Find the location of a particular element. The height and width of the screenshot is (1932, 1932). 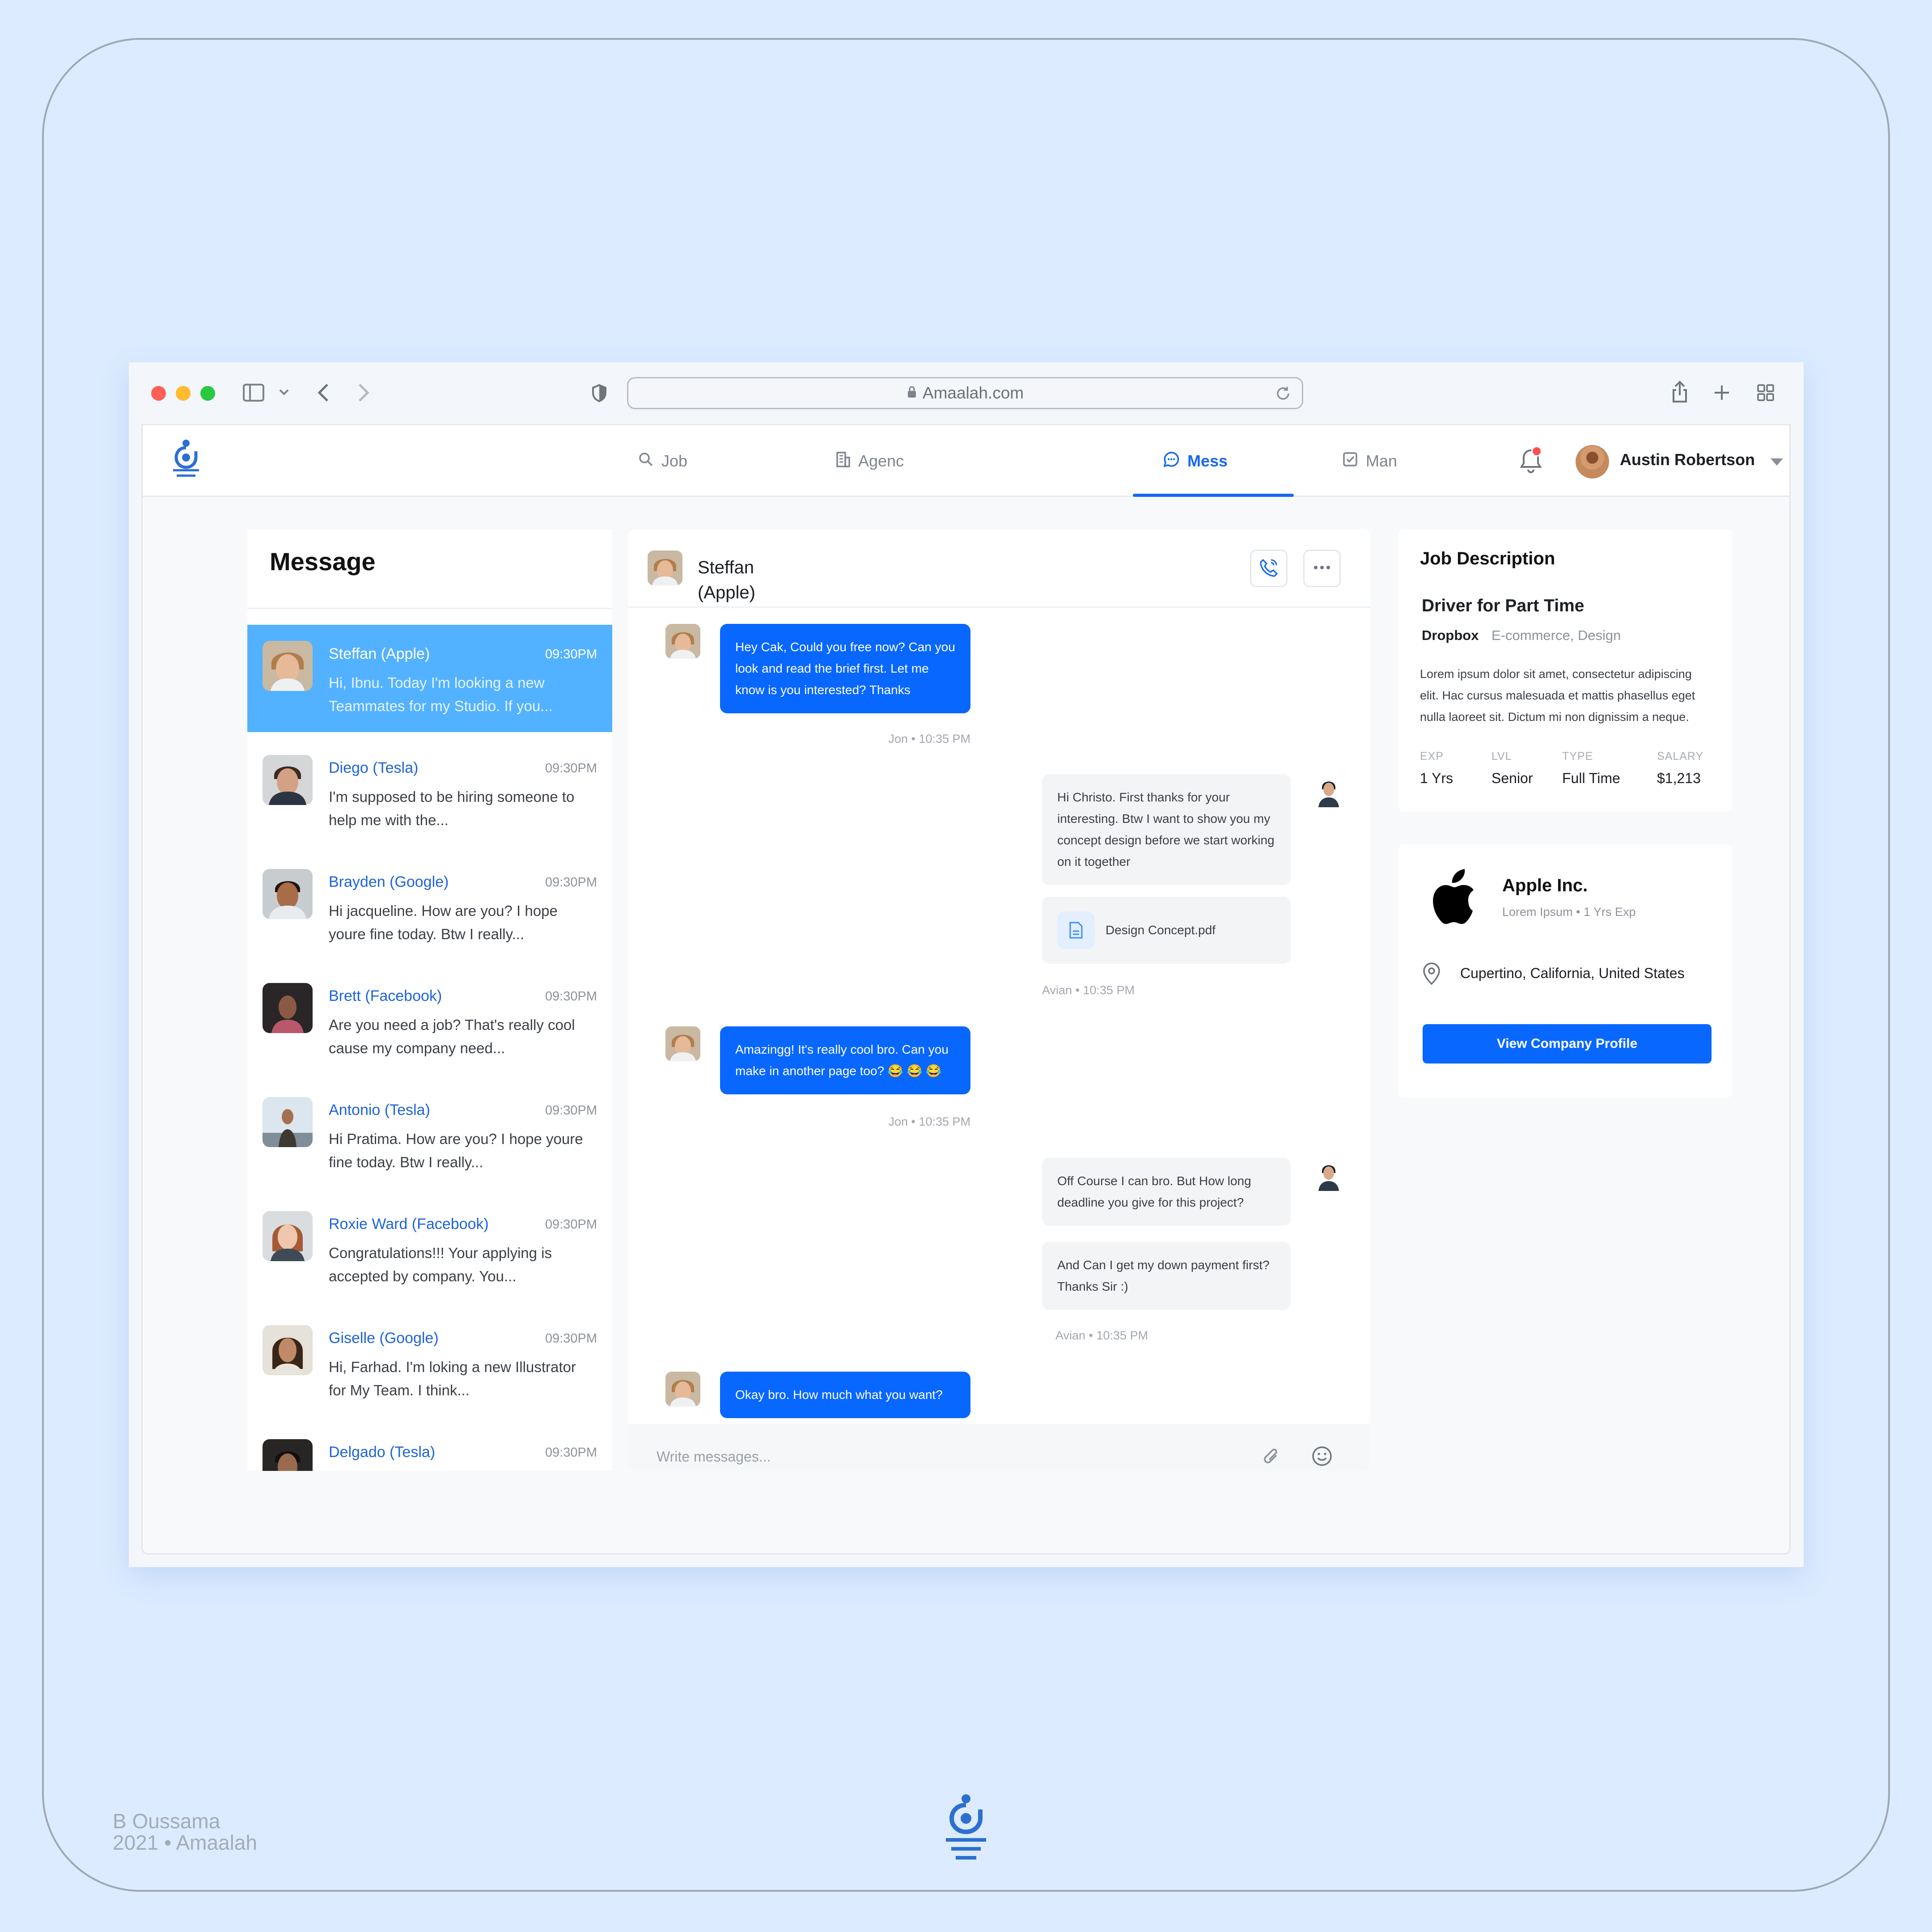

stat-value: Full Time is located at coordinates (1591, 778).